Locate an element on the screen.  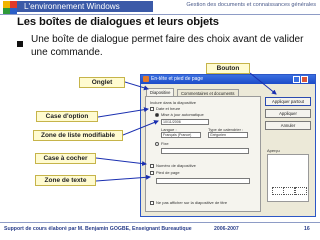
callout-case-option: Case d'option is located at coordinates (67, 116).